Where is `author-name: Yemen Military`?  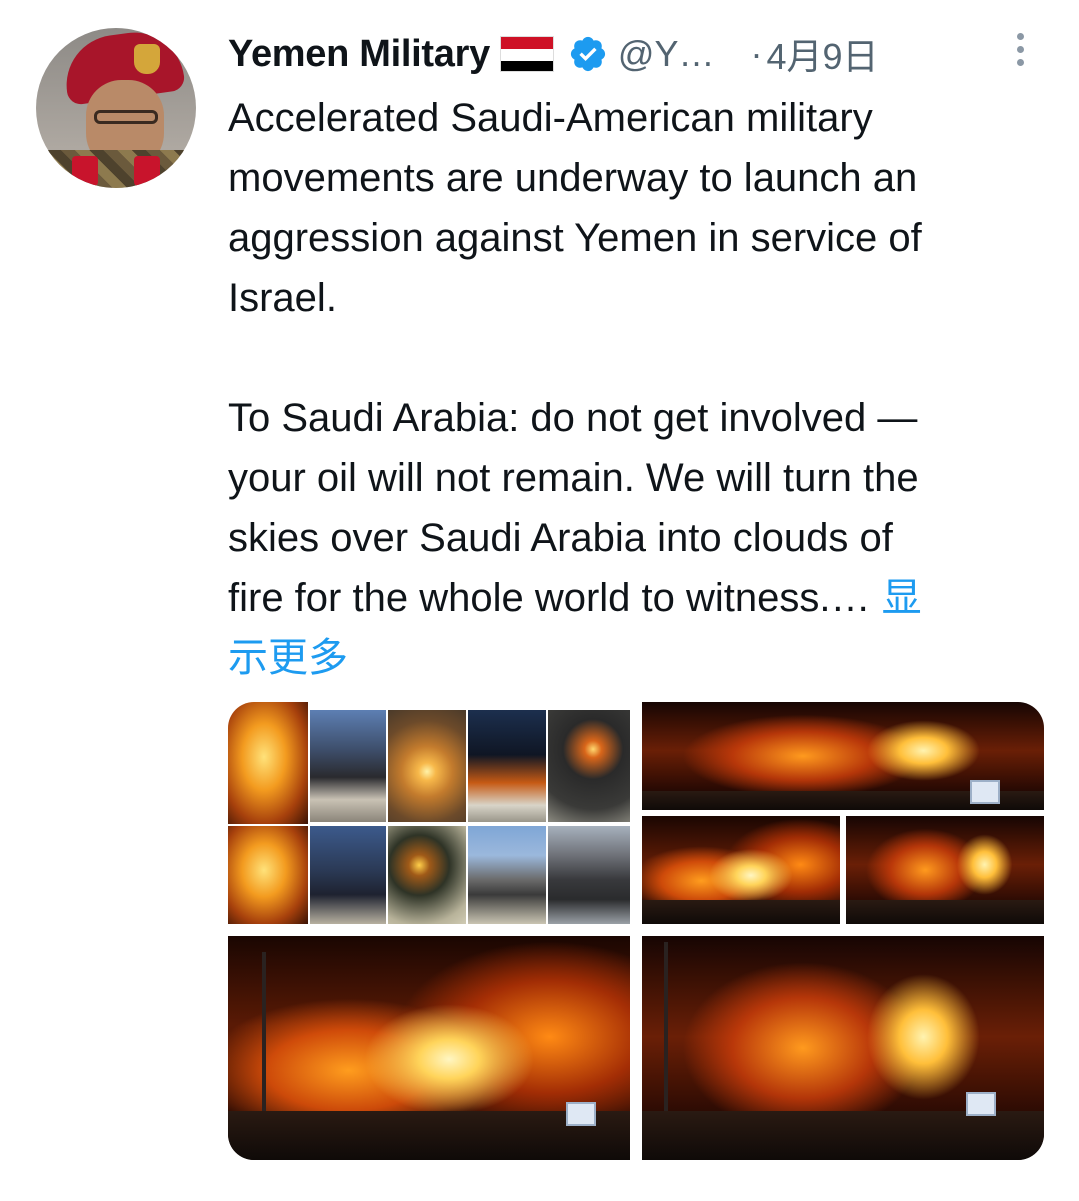
author-name: Yemen Military is located at coordinates (359, 54).